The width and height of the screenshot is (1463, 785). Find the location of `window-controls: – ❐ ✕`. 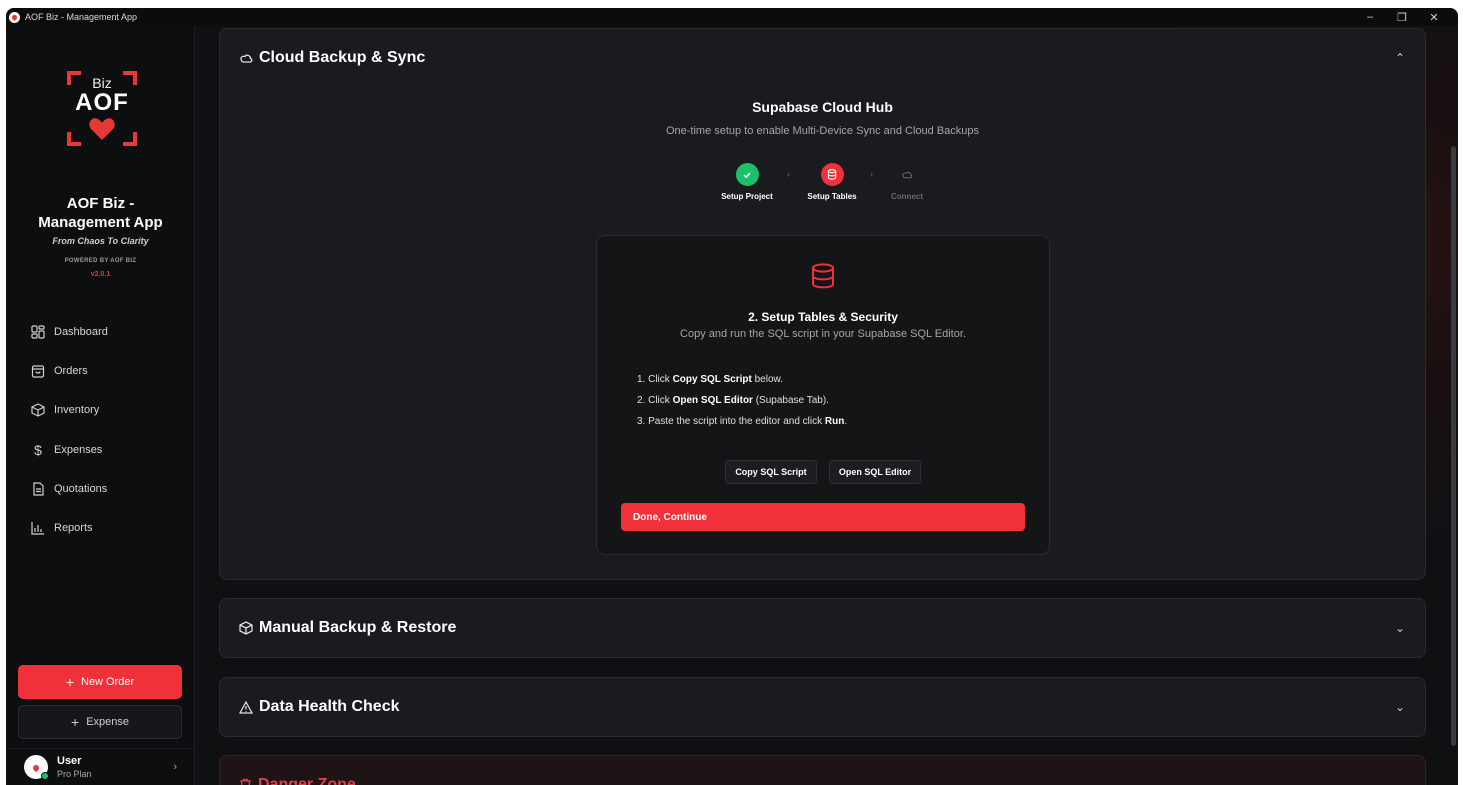

window-controls: – ❐ ✕ is located at coordinates (1402, 17).